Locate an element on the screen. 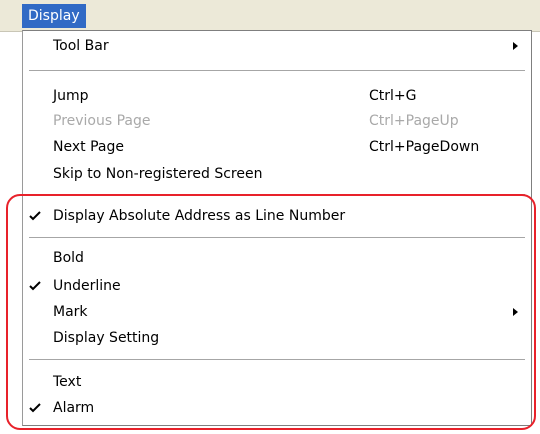 This screenshot has width=540, height=434. menu-item-tool-bar: Tool Bar is located at coordinates (277, 46).